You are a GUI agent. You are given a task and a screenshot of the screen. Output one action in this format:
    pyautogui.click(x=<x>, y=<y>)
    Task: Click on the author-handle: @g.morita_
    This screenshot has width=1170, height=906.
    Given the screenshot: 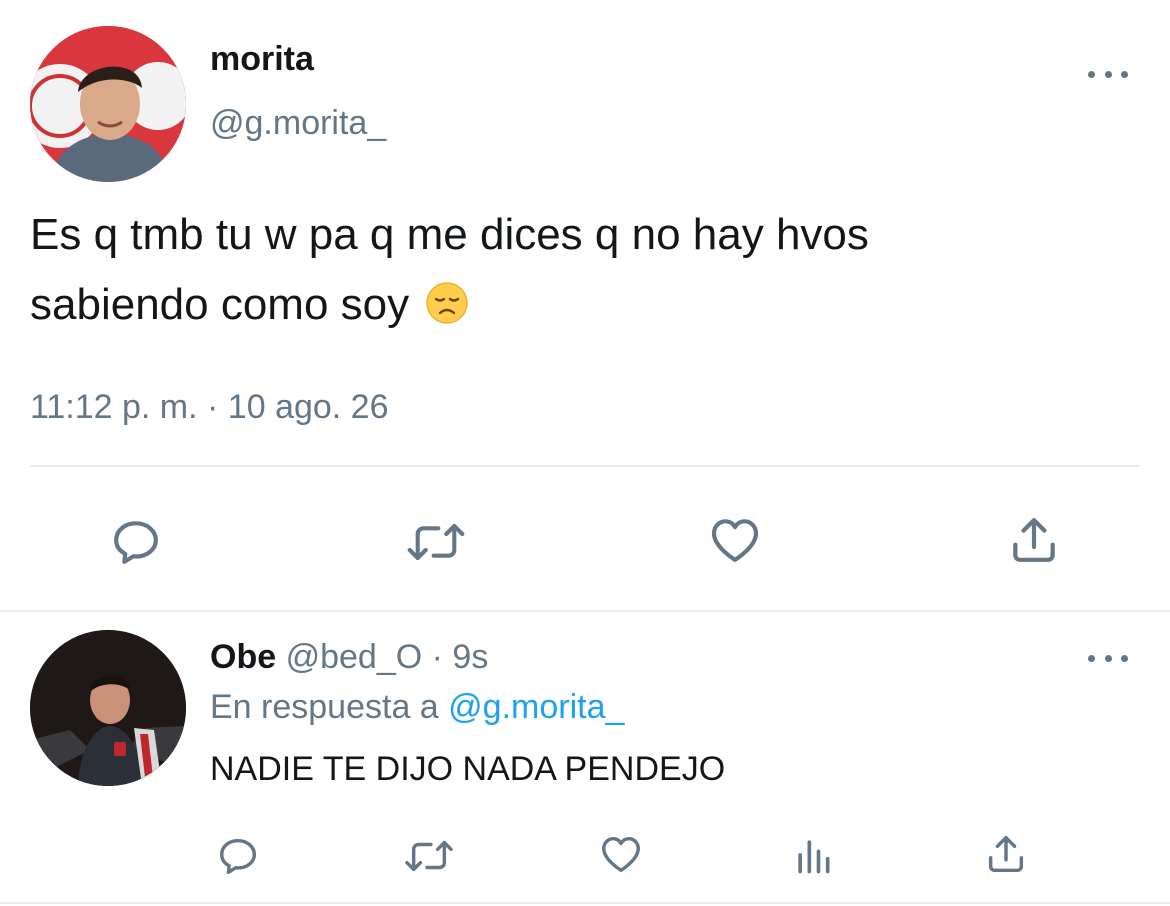 What is the action you would take?
    pyautogui.click(x=298, y=123)
    